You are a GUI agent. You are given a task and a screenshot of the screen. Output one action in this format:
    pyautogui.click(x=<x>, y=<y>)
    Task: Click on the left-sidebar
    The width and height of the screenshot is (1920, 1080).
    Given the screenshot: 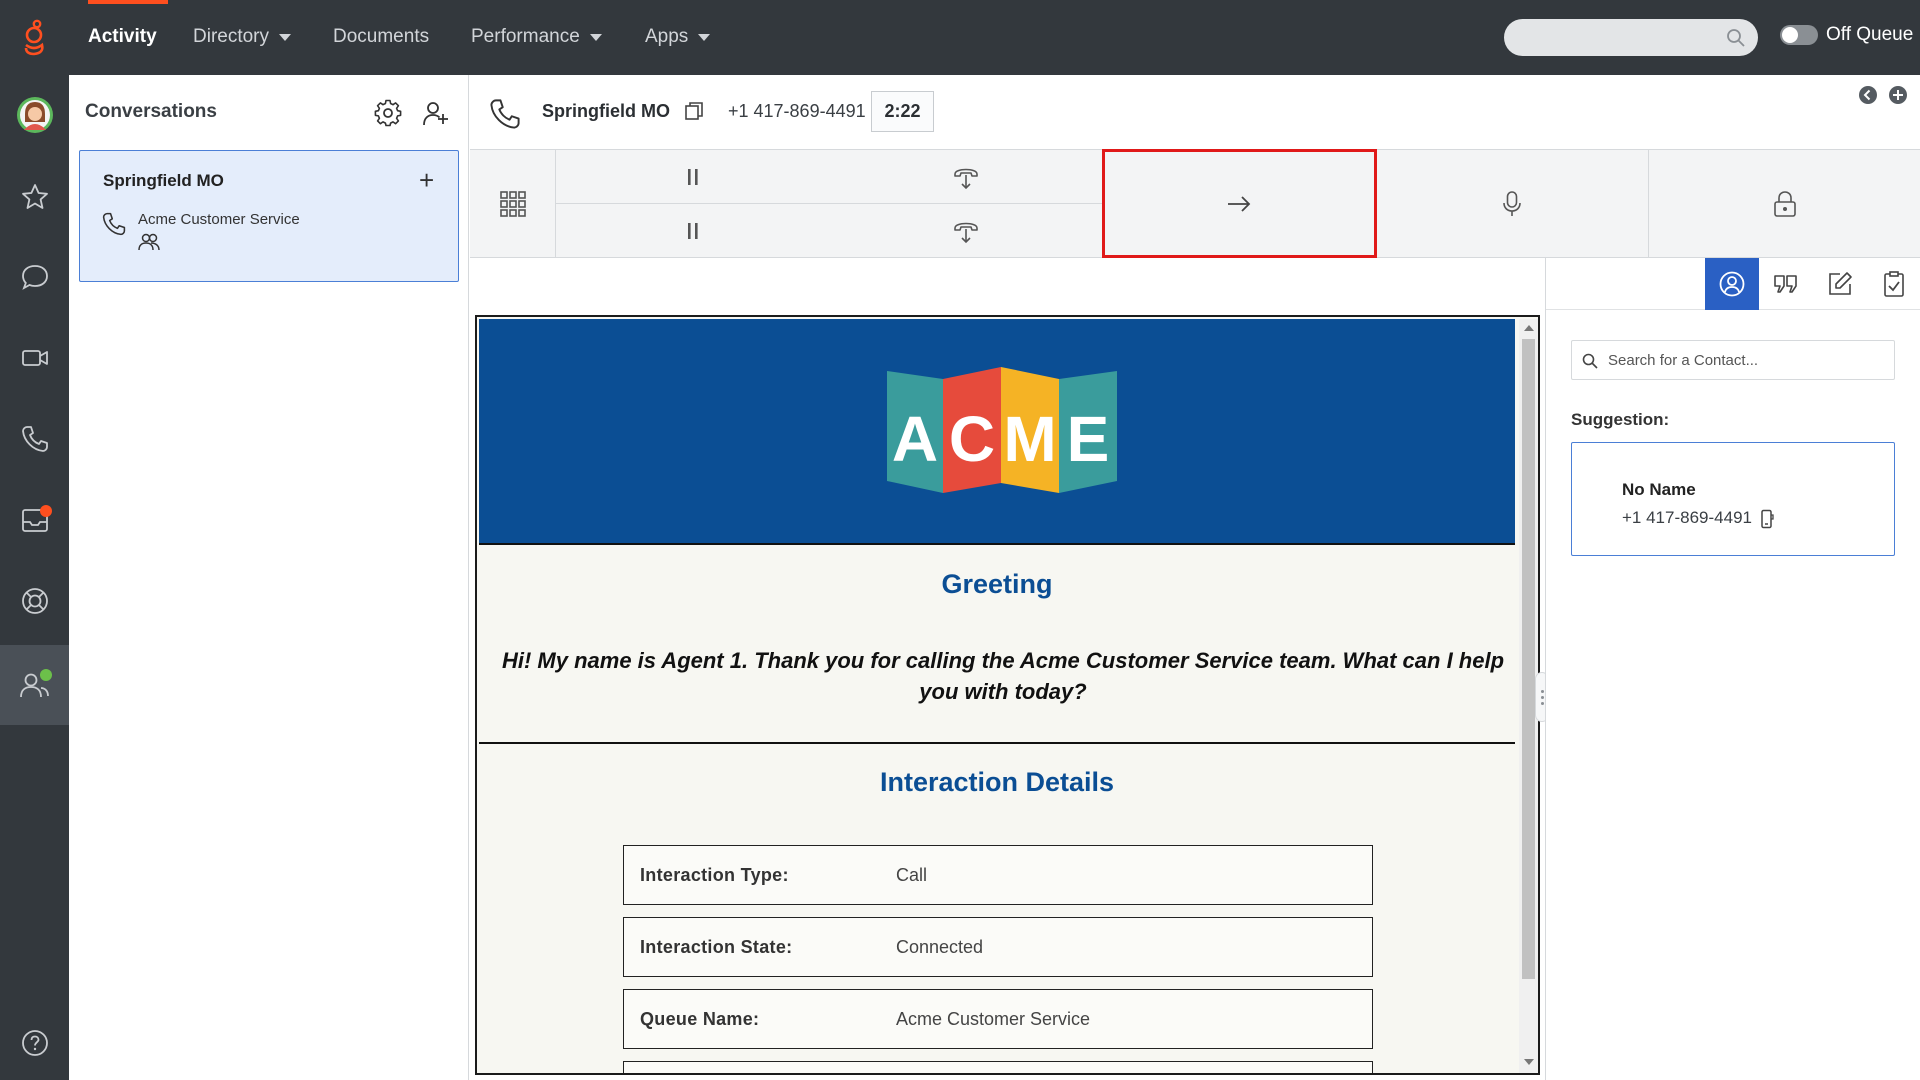 What is the action you would take?
    pyautogui.click(x=34, y=577)
    